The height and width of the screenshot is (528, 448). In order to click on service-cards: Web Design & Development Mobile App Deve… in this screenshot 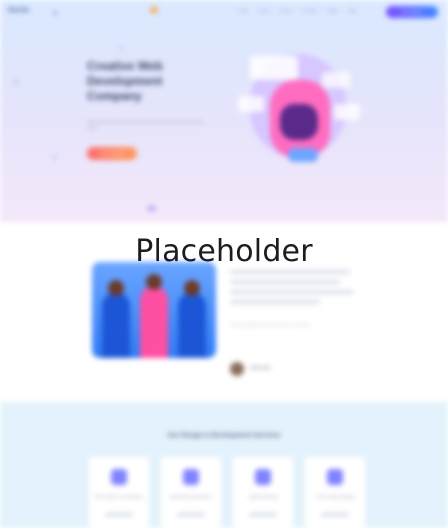, I will do `click(227, 492)`.